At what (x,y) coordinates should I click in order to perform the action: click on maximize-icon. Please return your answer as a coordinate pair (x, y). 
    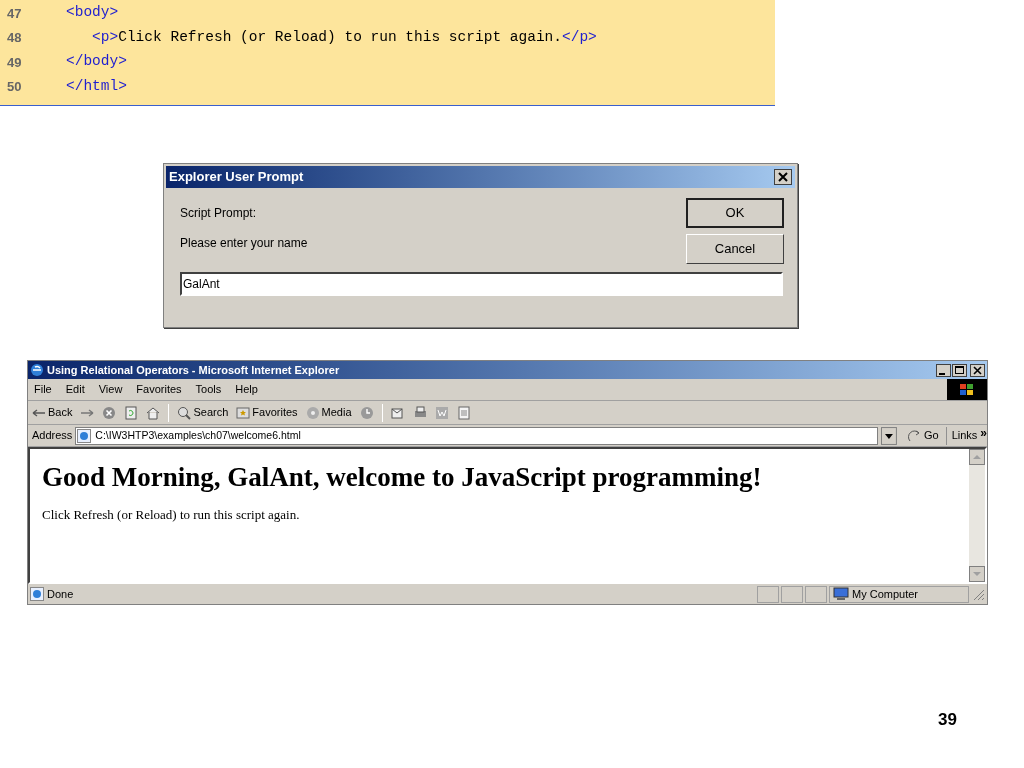
    Looking at the image, I should click on (959, 370).